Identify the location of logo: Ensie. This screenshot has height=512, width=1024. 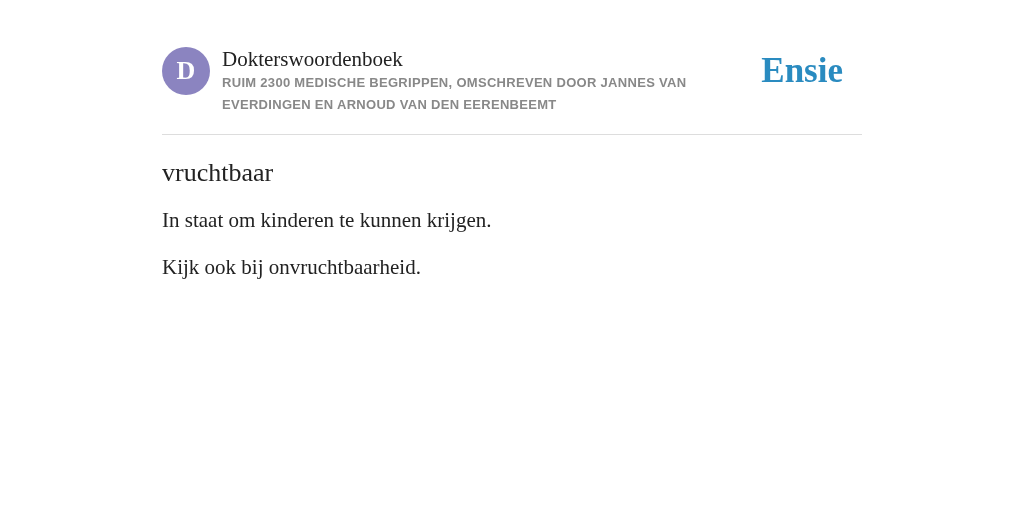
(802, 71).